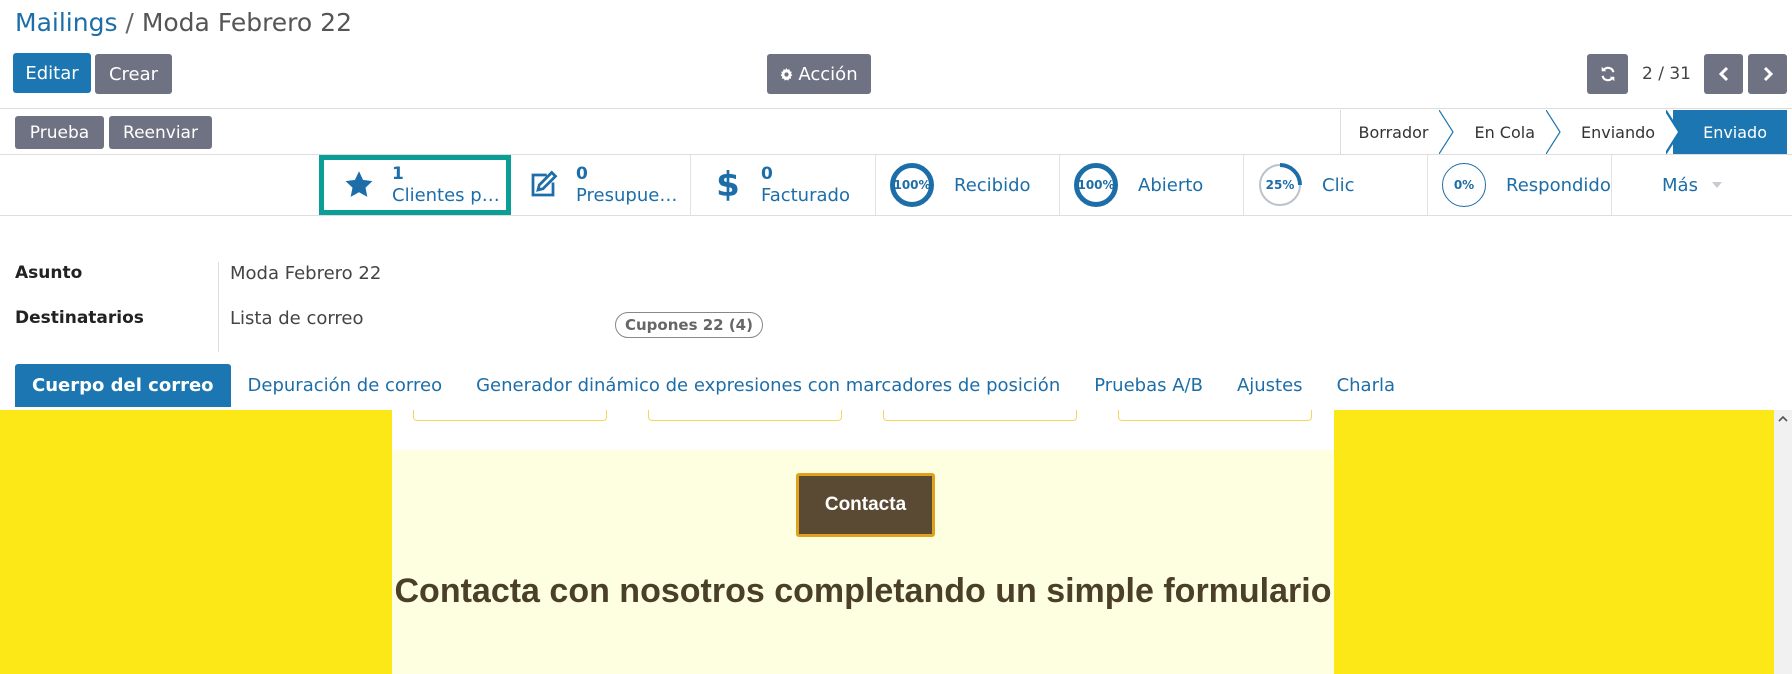 Image resolution: width=1792 pixels, height=674 pixels. What do you see at coordinates (1716, 185) in the screenshot?
I see `caret-down-icon` at bounding box center [1716, 185].